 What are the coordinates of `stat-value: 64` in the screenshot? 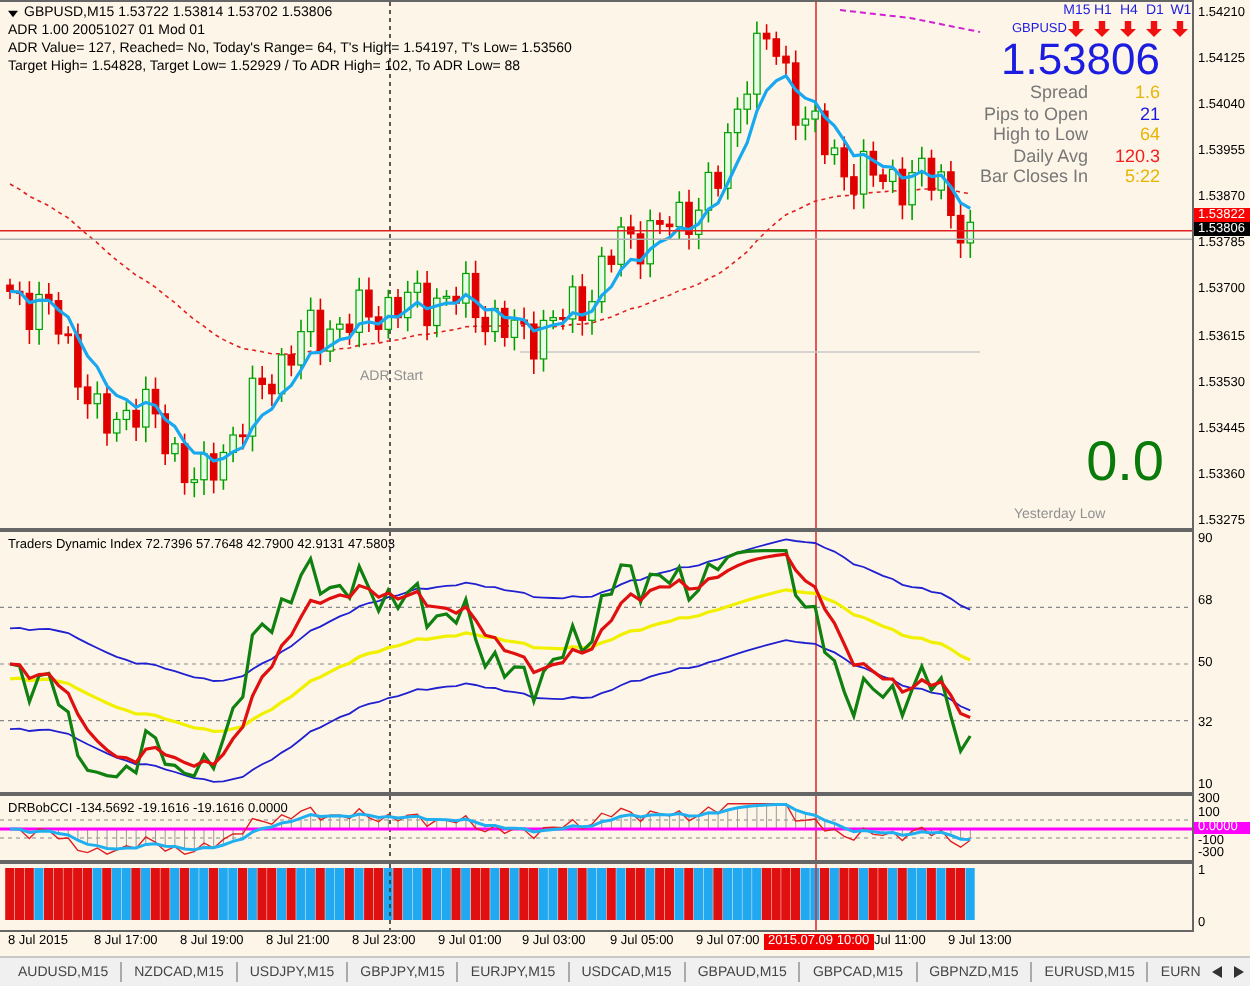 It's located at (1148, 134).